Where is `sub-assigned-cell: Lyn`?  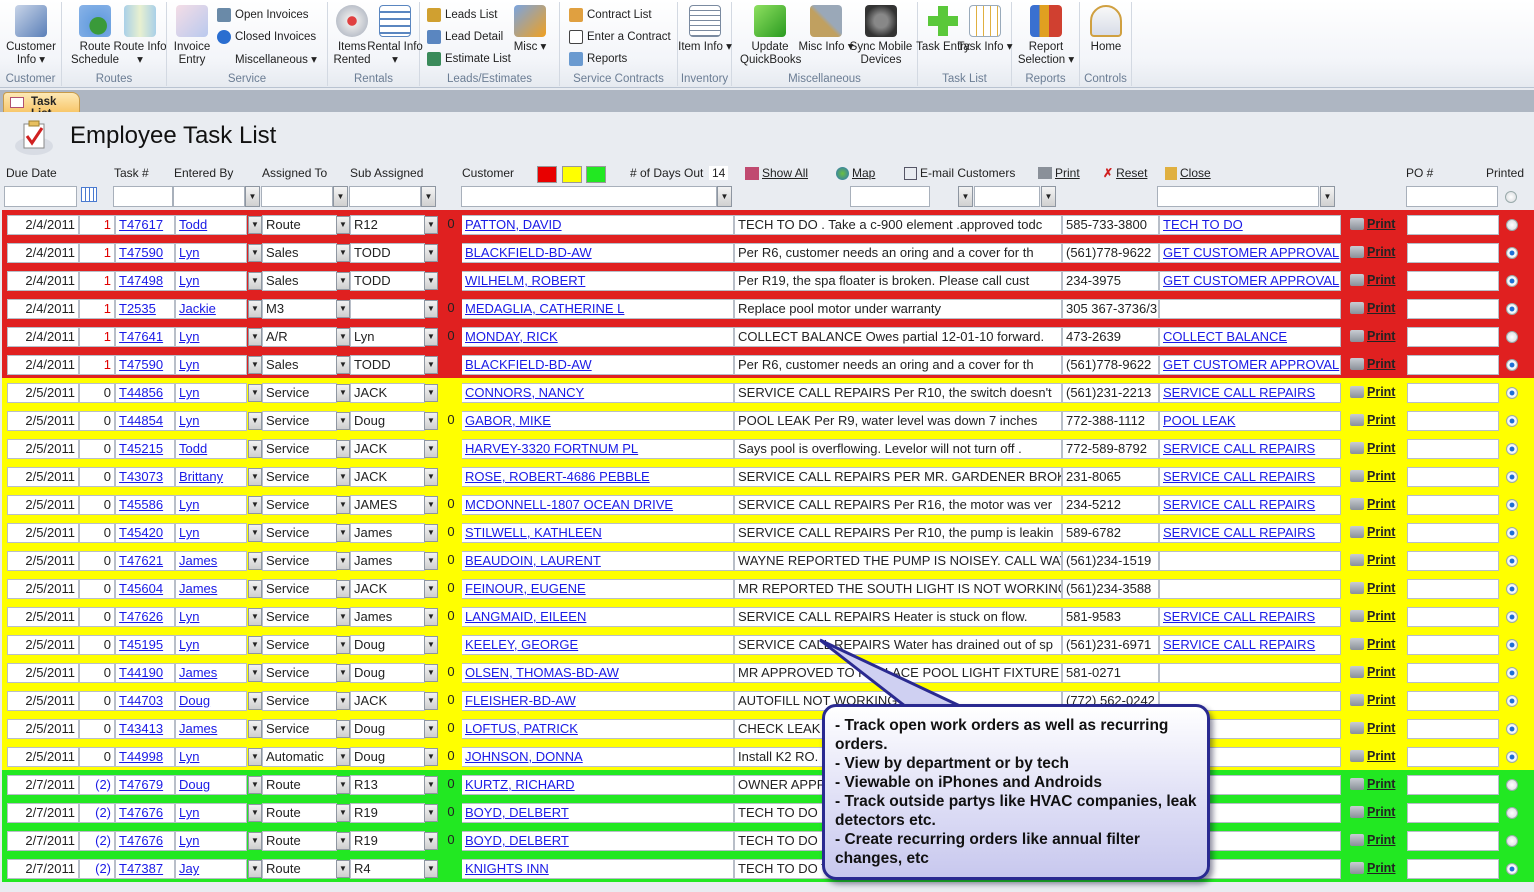 sub-assigned-cell: Lyn is located at coordinates (387, 337).